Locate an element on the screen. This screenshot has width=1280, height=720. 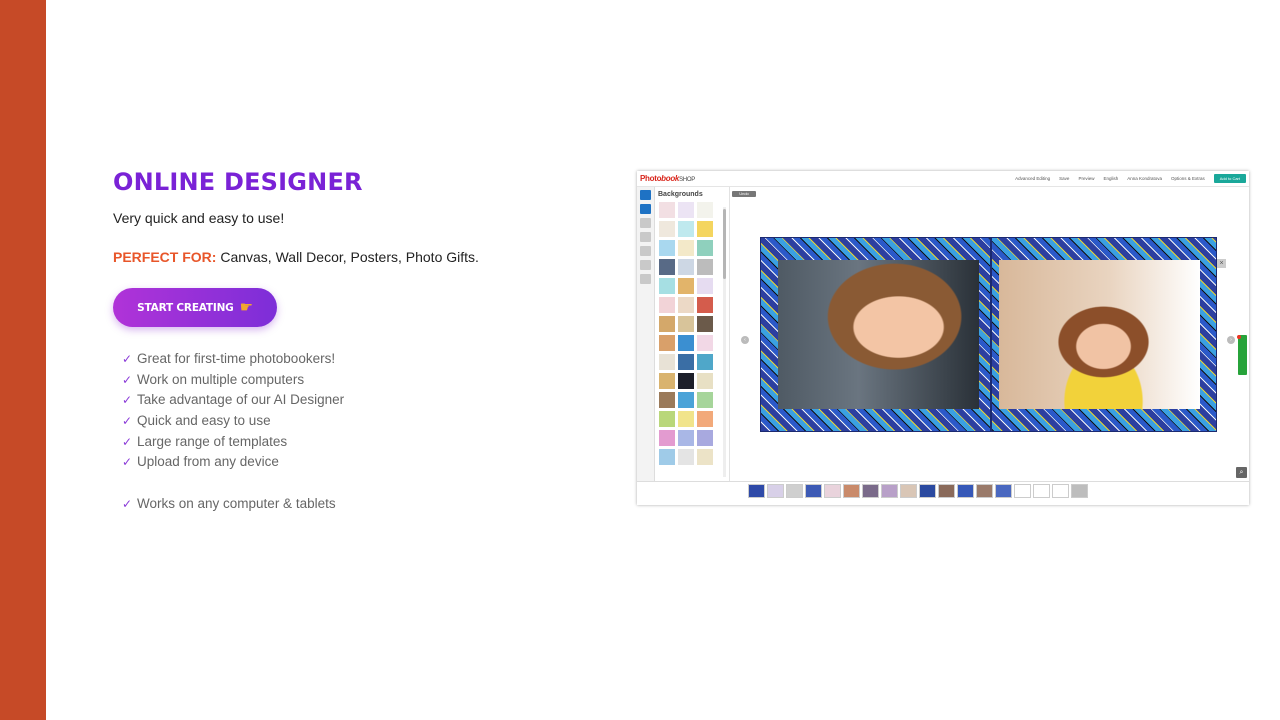
close-icon: × is located at coordinates (1221, 263).